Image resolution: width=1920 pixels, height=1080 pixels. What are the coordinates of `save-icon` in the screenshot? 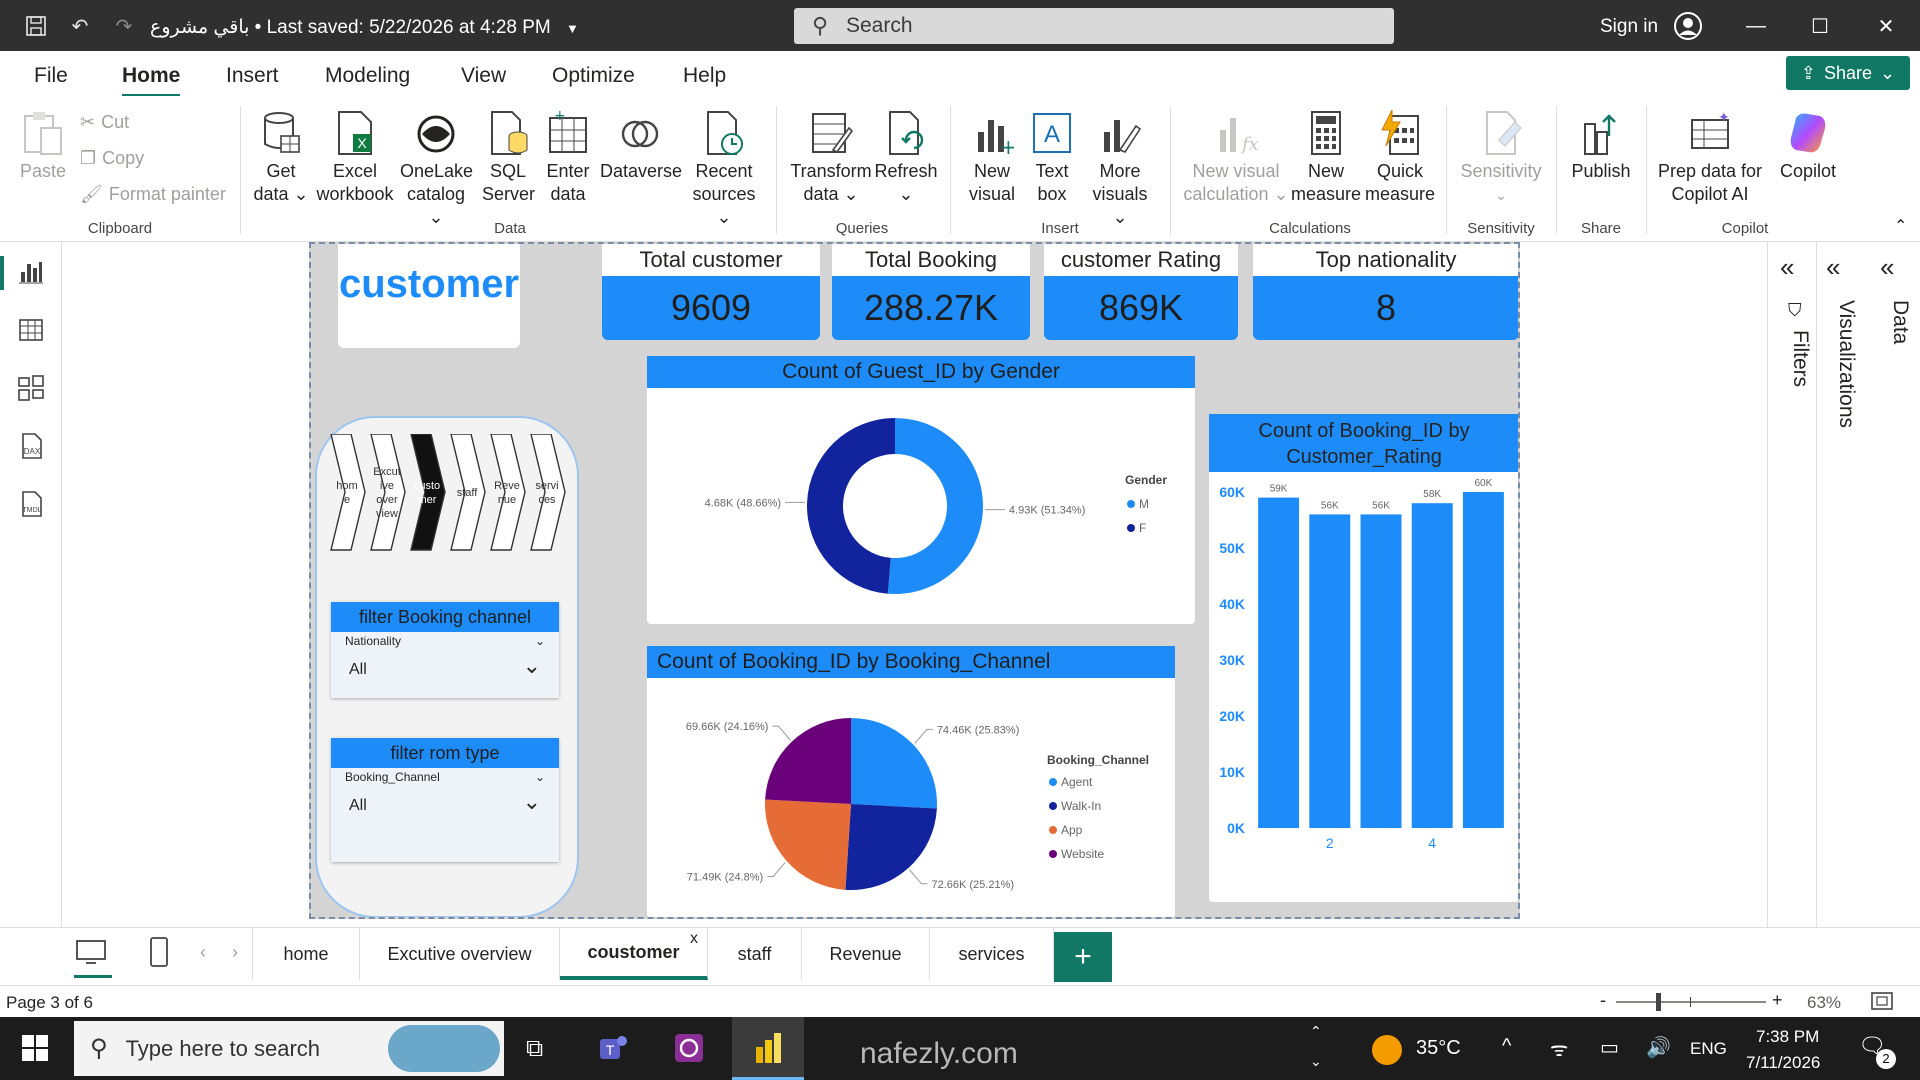 It's located at (36, 26).